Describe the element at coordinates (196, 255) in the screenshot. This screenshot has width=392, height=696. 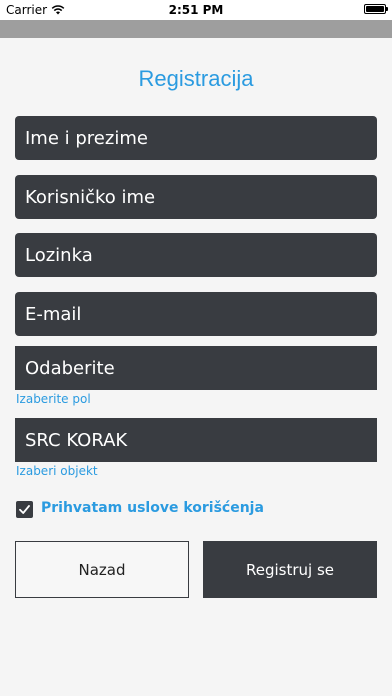
I see `password-input: Lozinka` at that location.